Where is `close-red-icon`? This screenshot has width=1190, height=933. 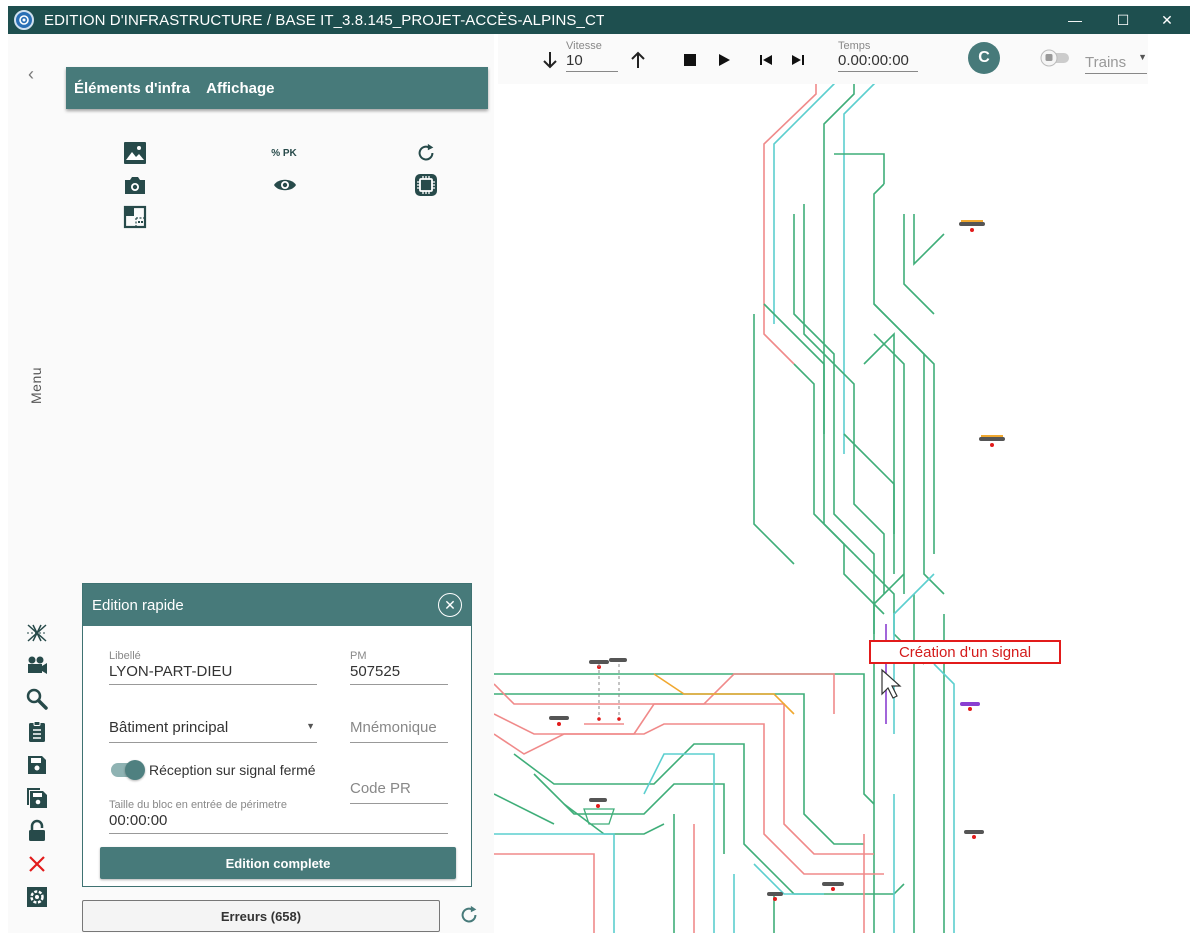
close-red-icon is located at coordinates (37, 864).